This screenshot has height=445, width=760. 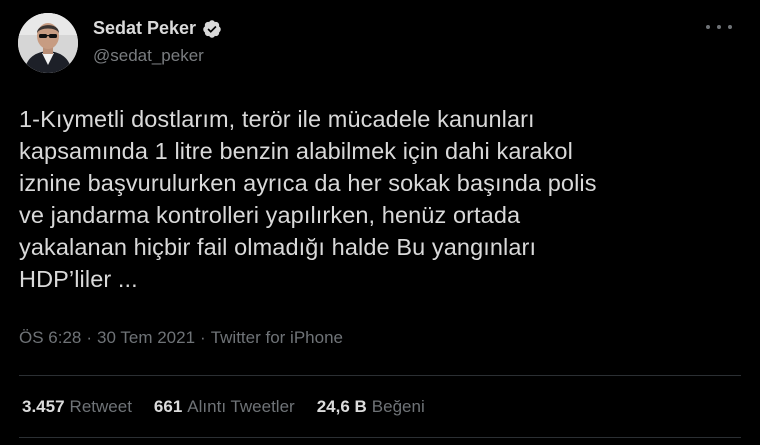 I want to click on retweet-label: Retweet, so click(x=100, y=406).